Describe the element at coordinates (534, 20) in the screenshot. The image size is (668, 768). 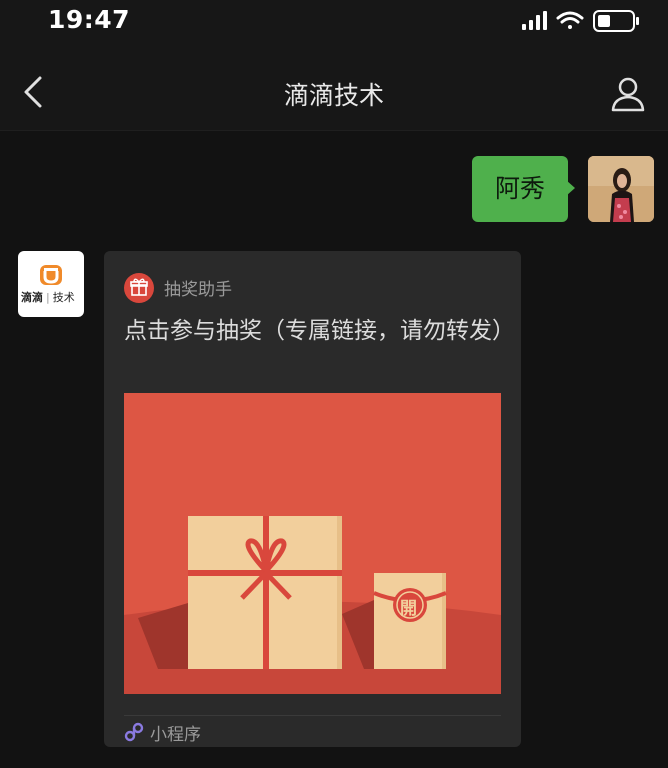
I see `signal-icon` at that location.